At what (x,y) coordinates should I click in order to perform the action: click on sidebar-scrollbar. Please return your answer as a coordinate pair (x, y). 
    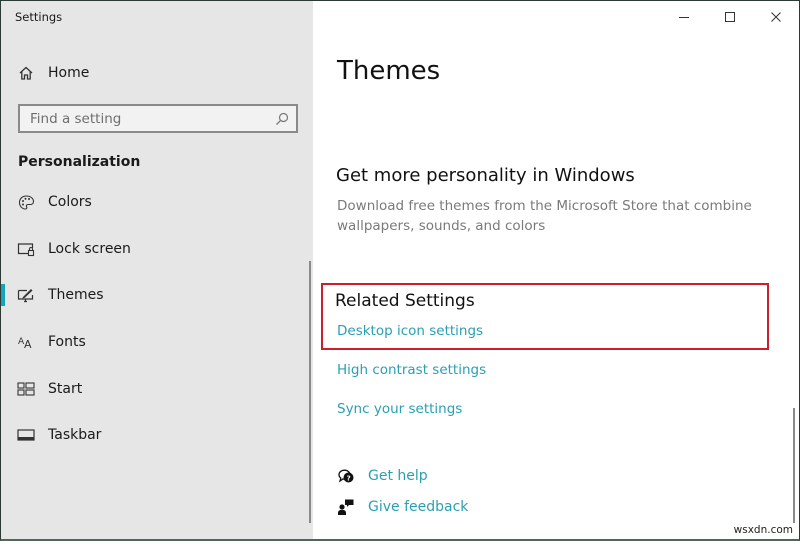
    Looking at the image, I should click on (310, 392).